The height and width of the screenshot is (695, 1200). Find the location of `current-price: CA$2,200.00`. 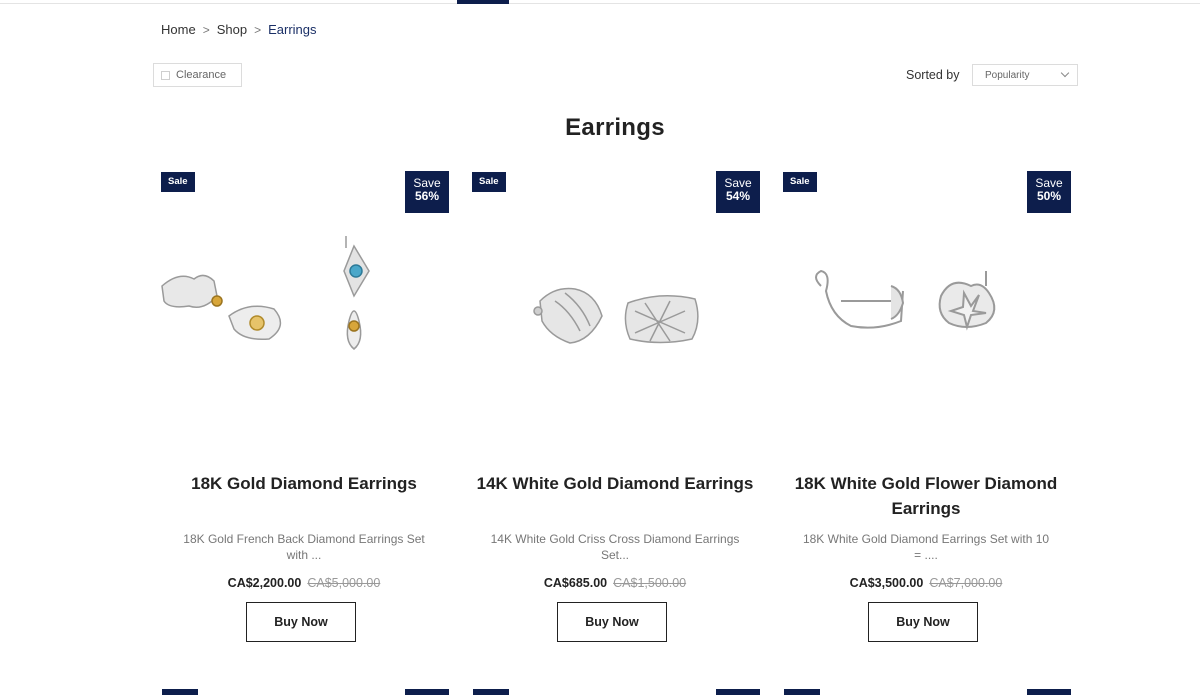

current-price: CA$2,200.00 is located at coordinates (264, 583).